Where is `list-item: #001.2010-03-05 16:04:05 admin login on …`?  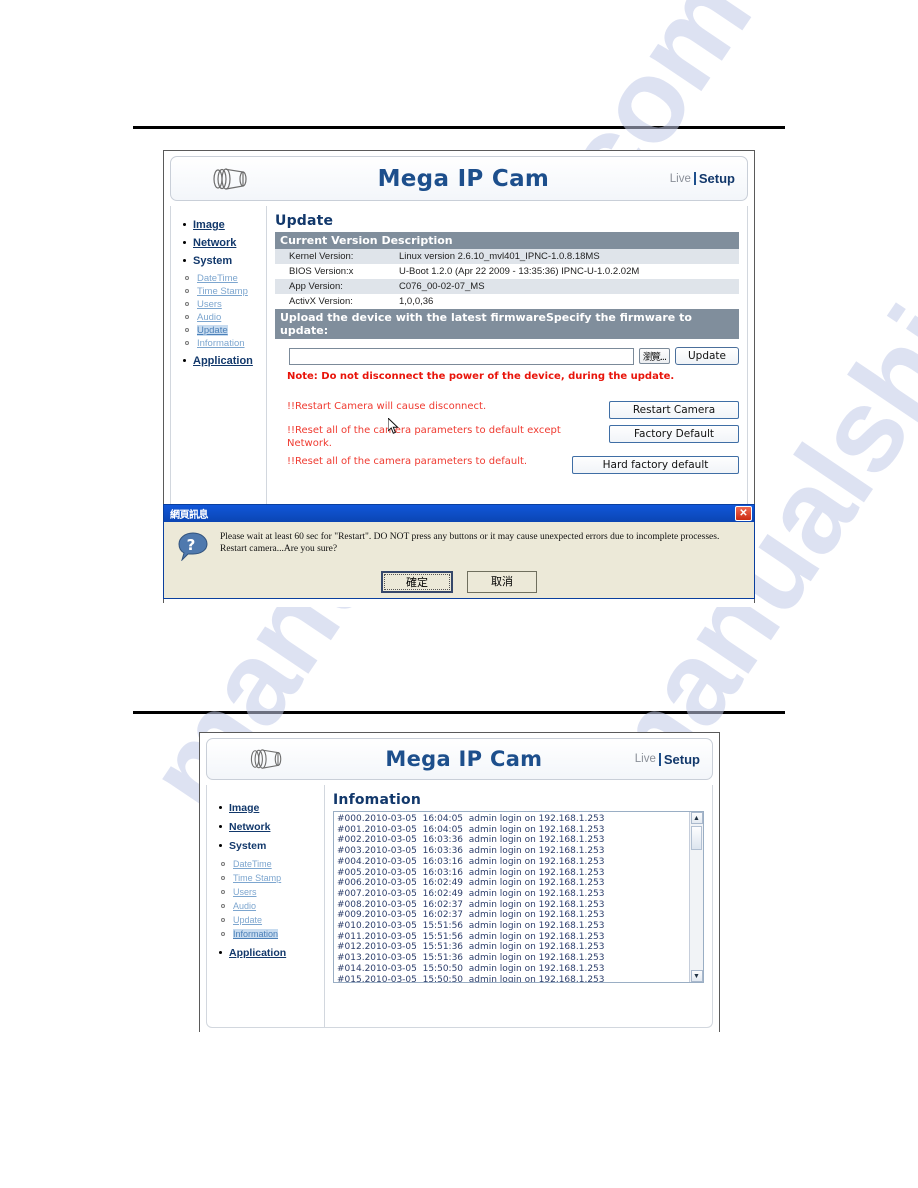 list-item: #001.2010-03-05 16:04:05 admin login on … is located at coordinates (471, 829).